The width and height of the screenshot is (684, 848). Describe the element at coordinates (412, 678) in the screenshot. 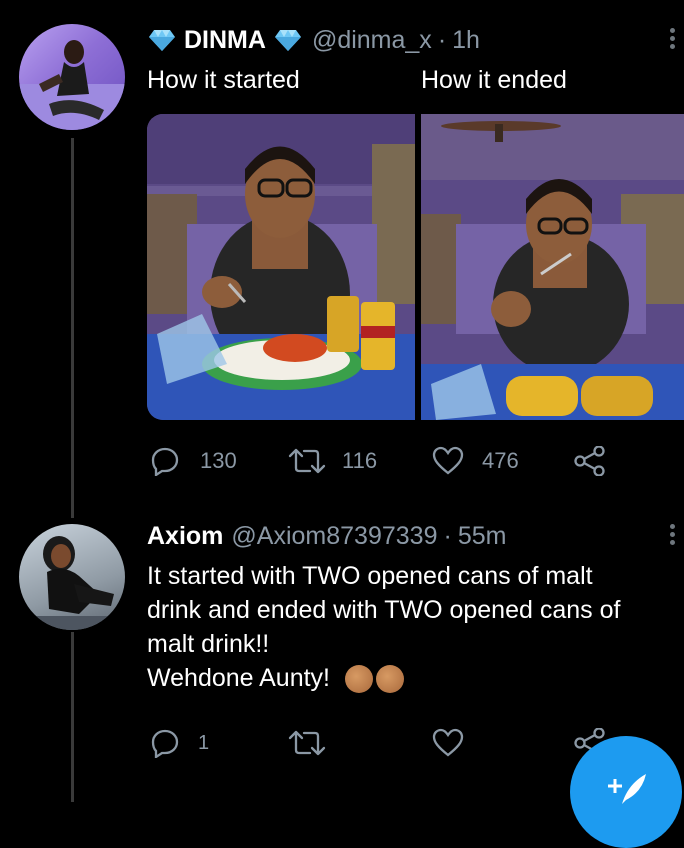

I see `tweet-body-line-emoji: Wehdone Aunty!` at that location.